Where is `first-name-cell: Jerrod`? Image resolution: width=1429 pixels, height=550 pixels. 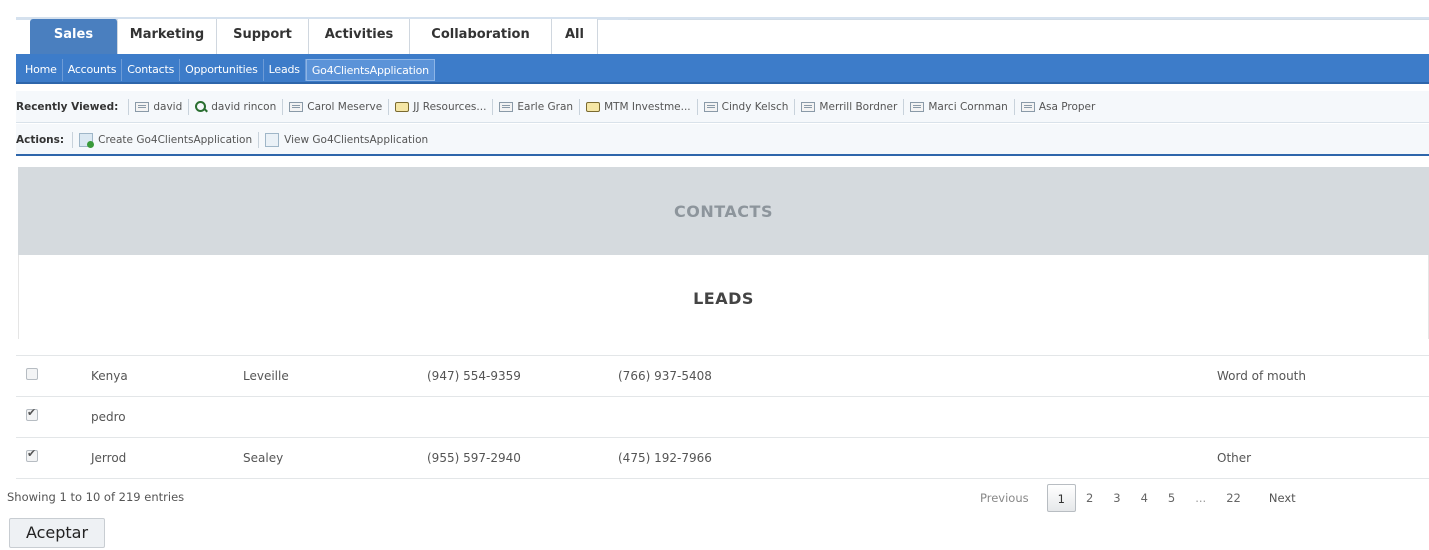
first-name-cell: Jerrod is located at coordinates (109, 458).